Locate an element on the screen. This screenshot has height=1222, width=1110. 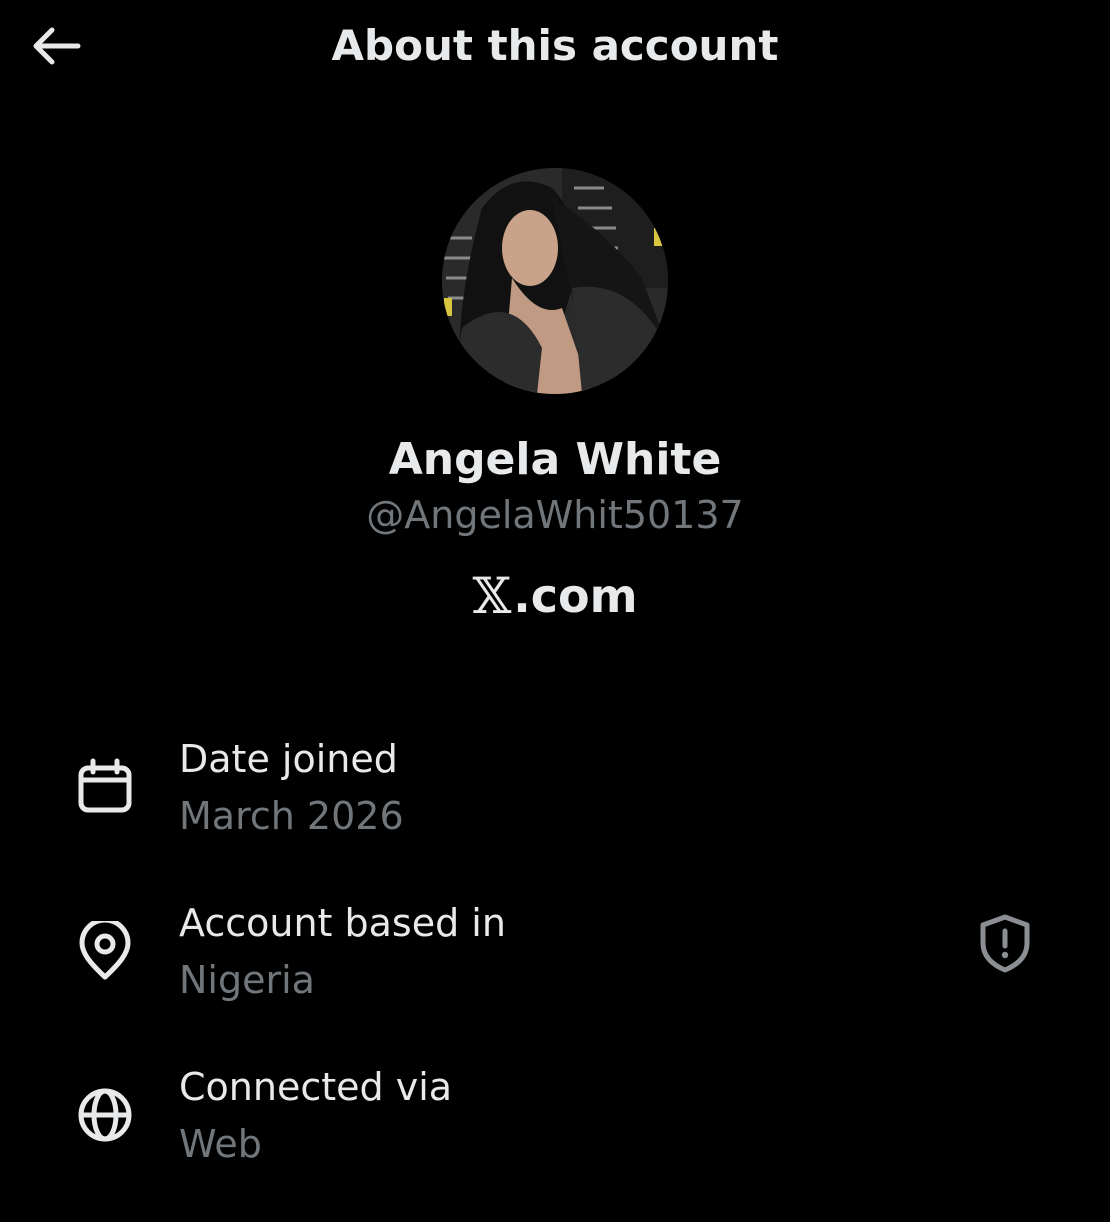
avatar is located at coordinates (555, 281).